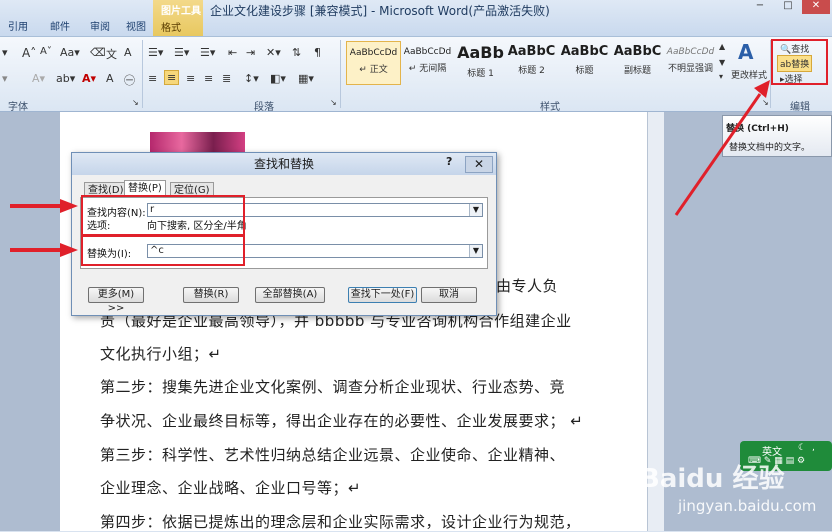 The width and height of the screenshot is (832, 532). Describe the element at coordinates (802, 448) in the screenshot. I see `moon-icon: ☾` at that location.